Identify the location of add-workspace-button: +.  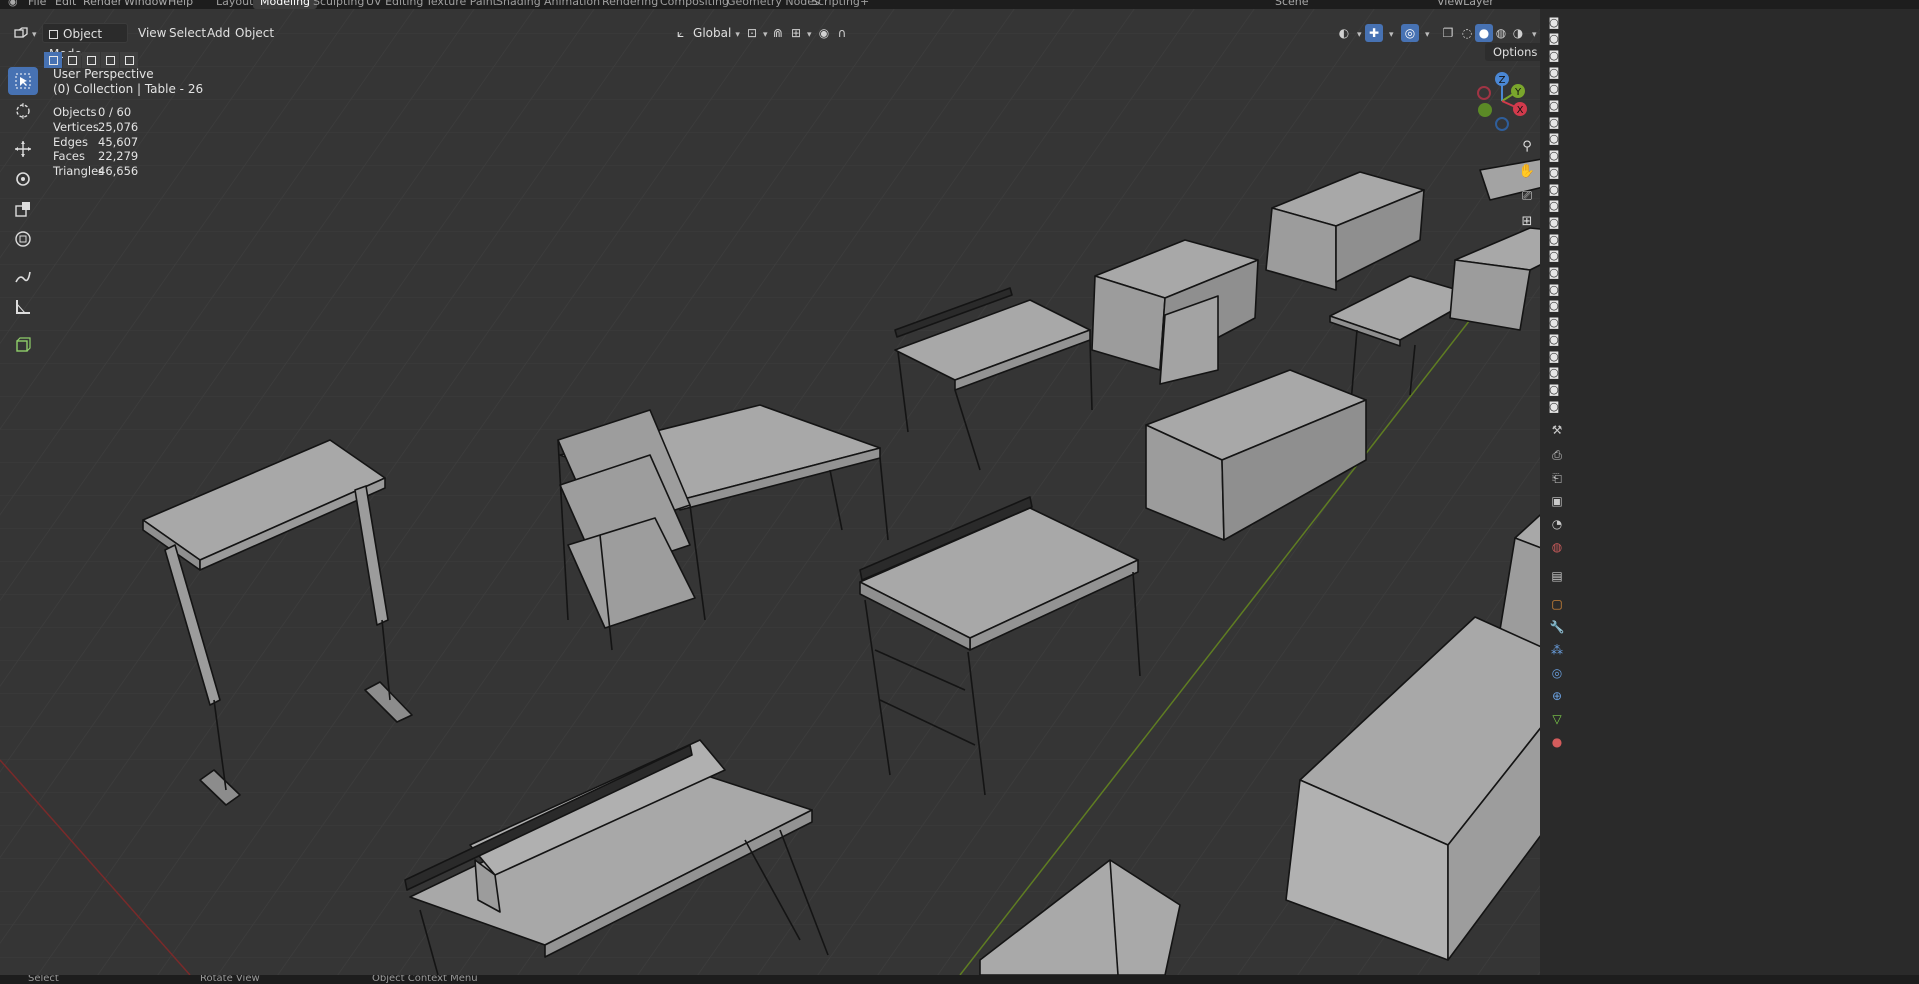
(864, 4).